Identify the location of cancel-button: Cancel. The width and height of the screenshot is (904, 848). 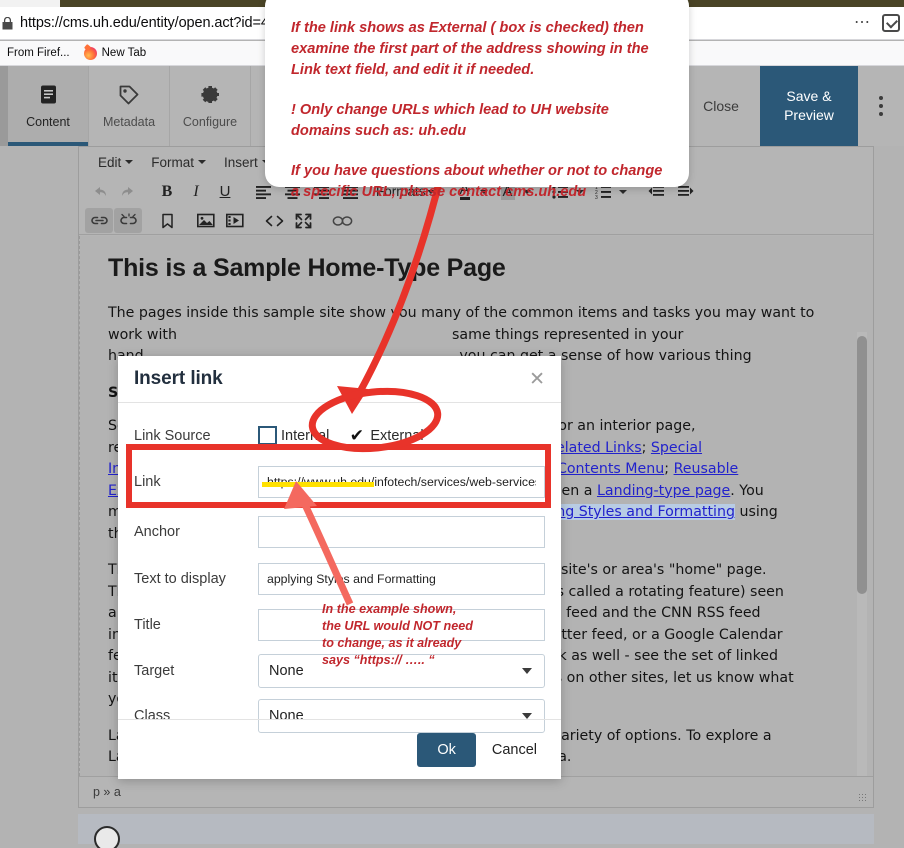
(514, 750).